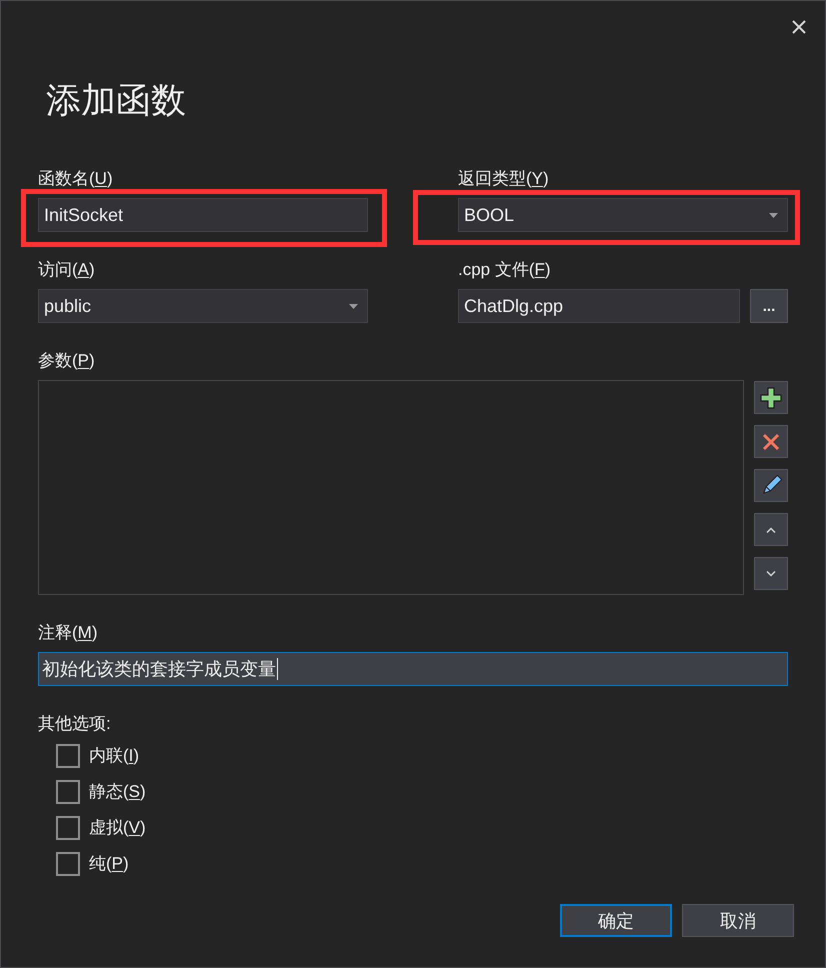 This screenshot has height=968, width=826. Describe the element at coordinates (504, 270) in the screenshot. I see `field-label: .cpp 文件(F)` at that location.